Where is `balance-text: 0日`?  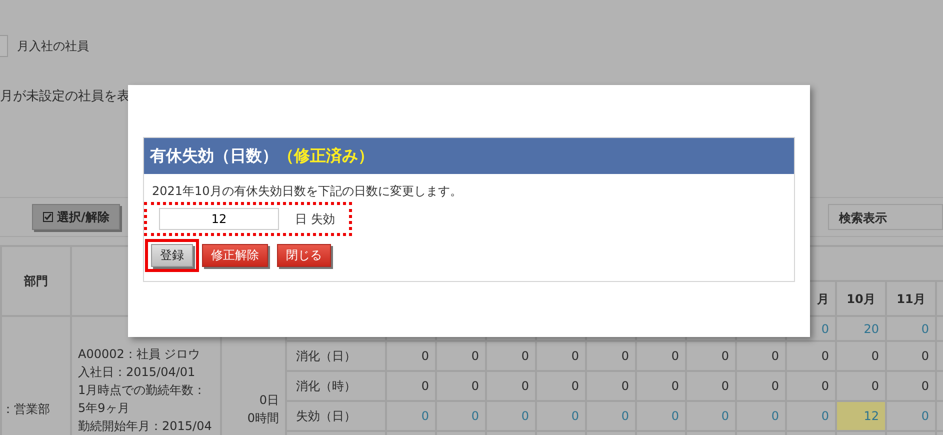
balance-text: 0日 is located at coordinates (268, 400).